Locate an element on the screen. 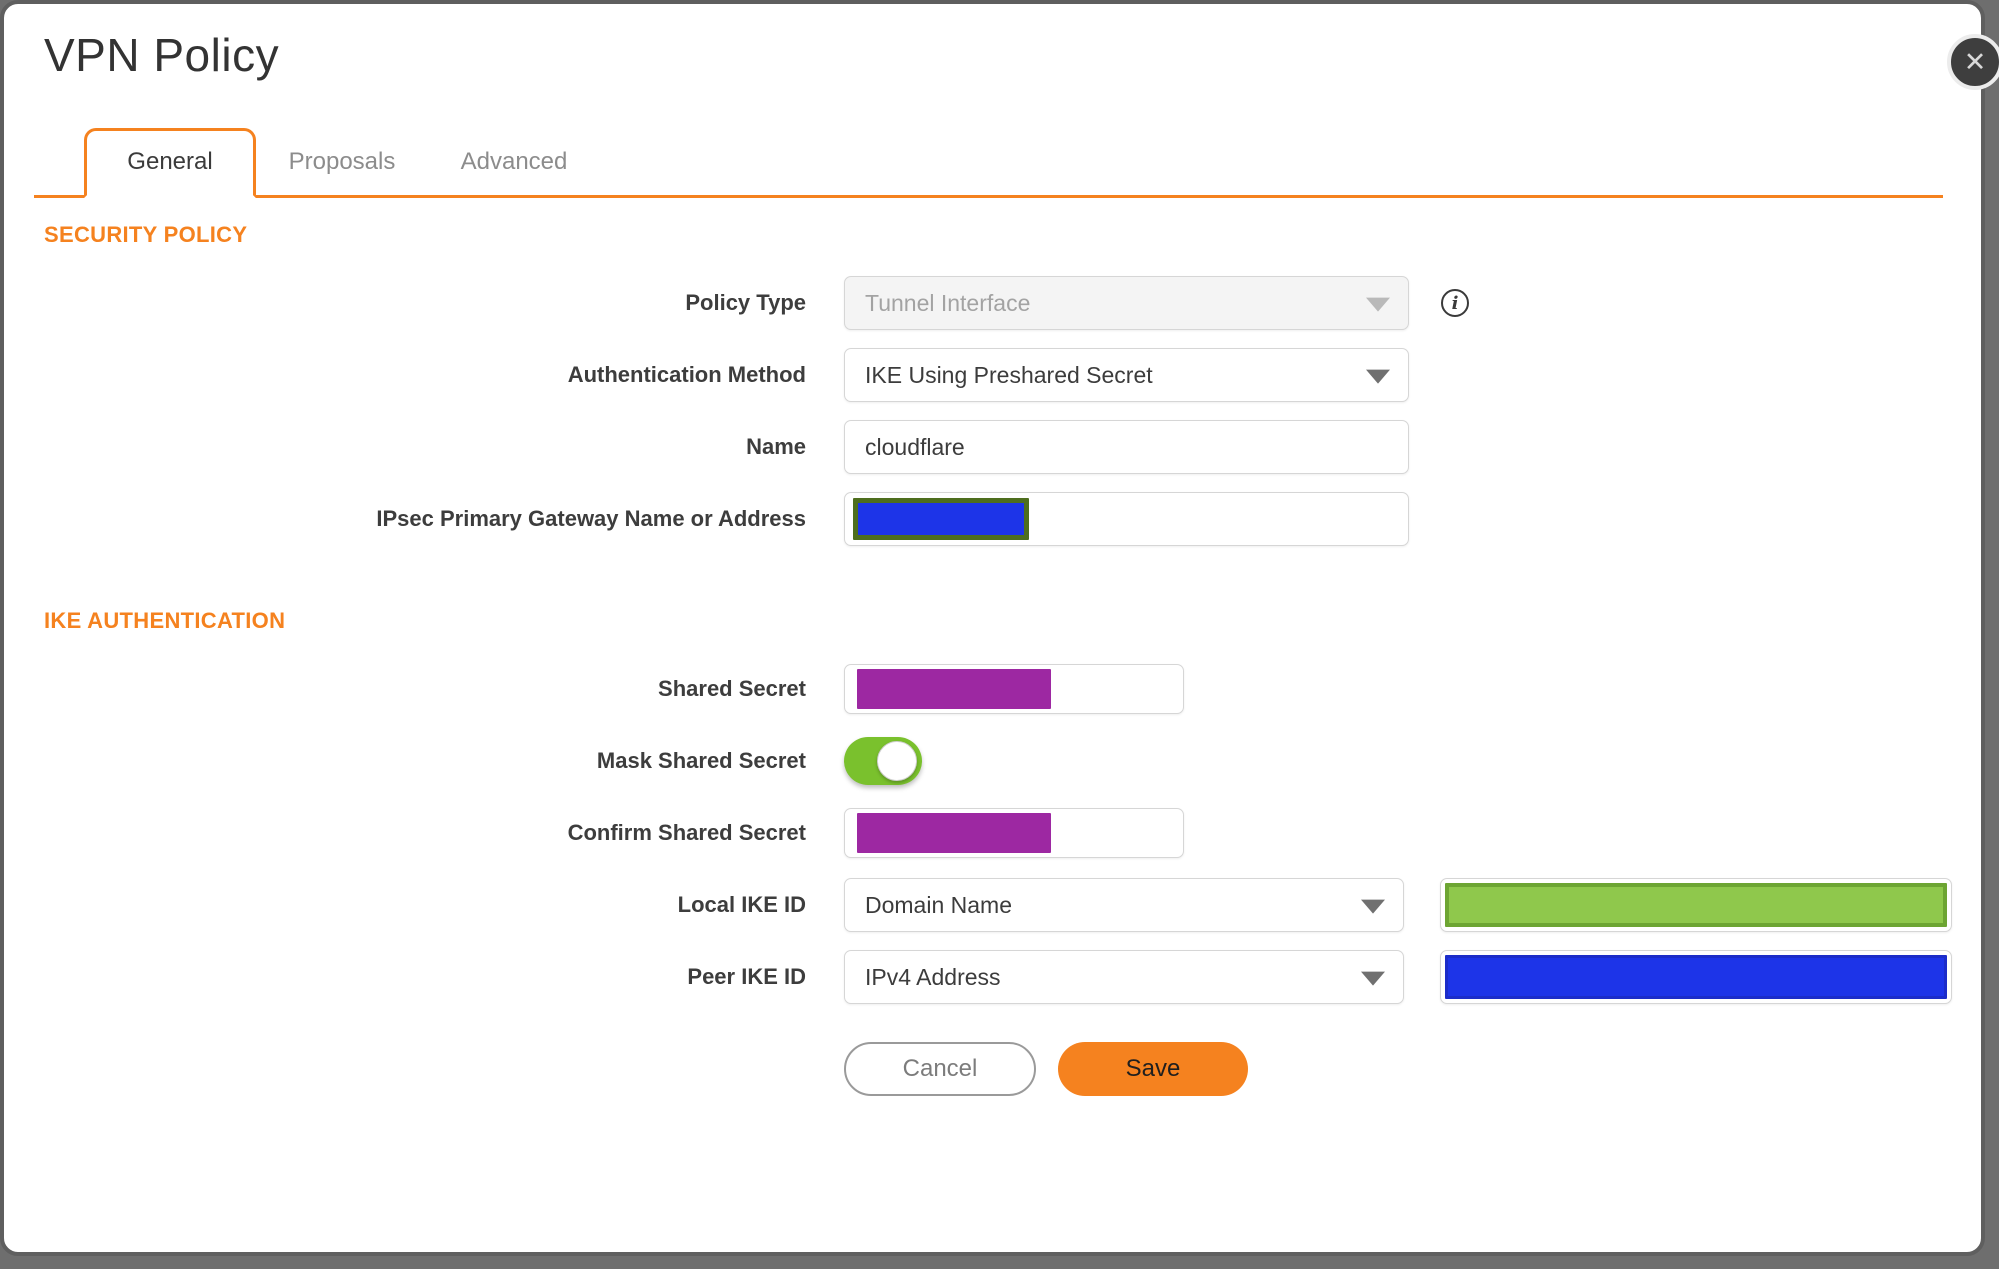 The width and height of the screenshot is (1999, 1269). confirm-shared-secret-row: Confirm Shared Secret is located at coordinates (992, 833).